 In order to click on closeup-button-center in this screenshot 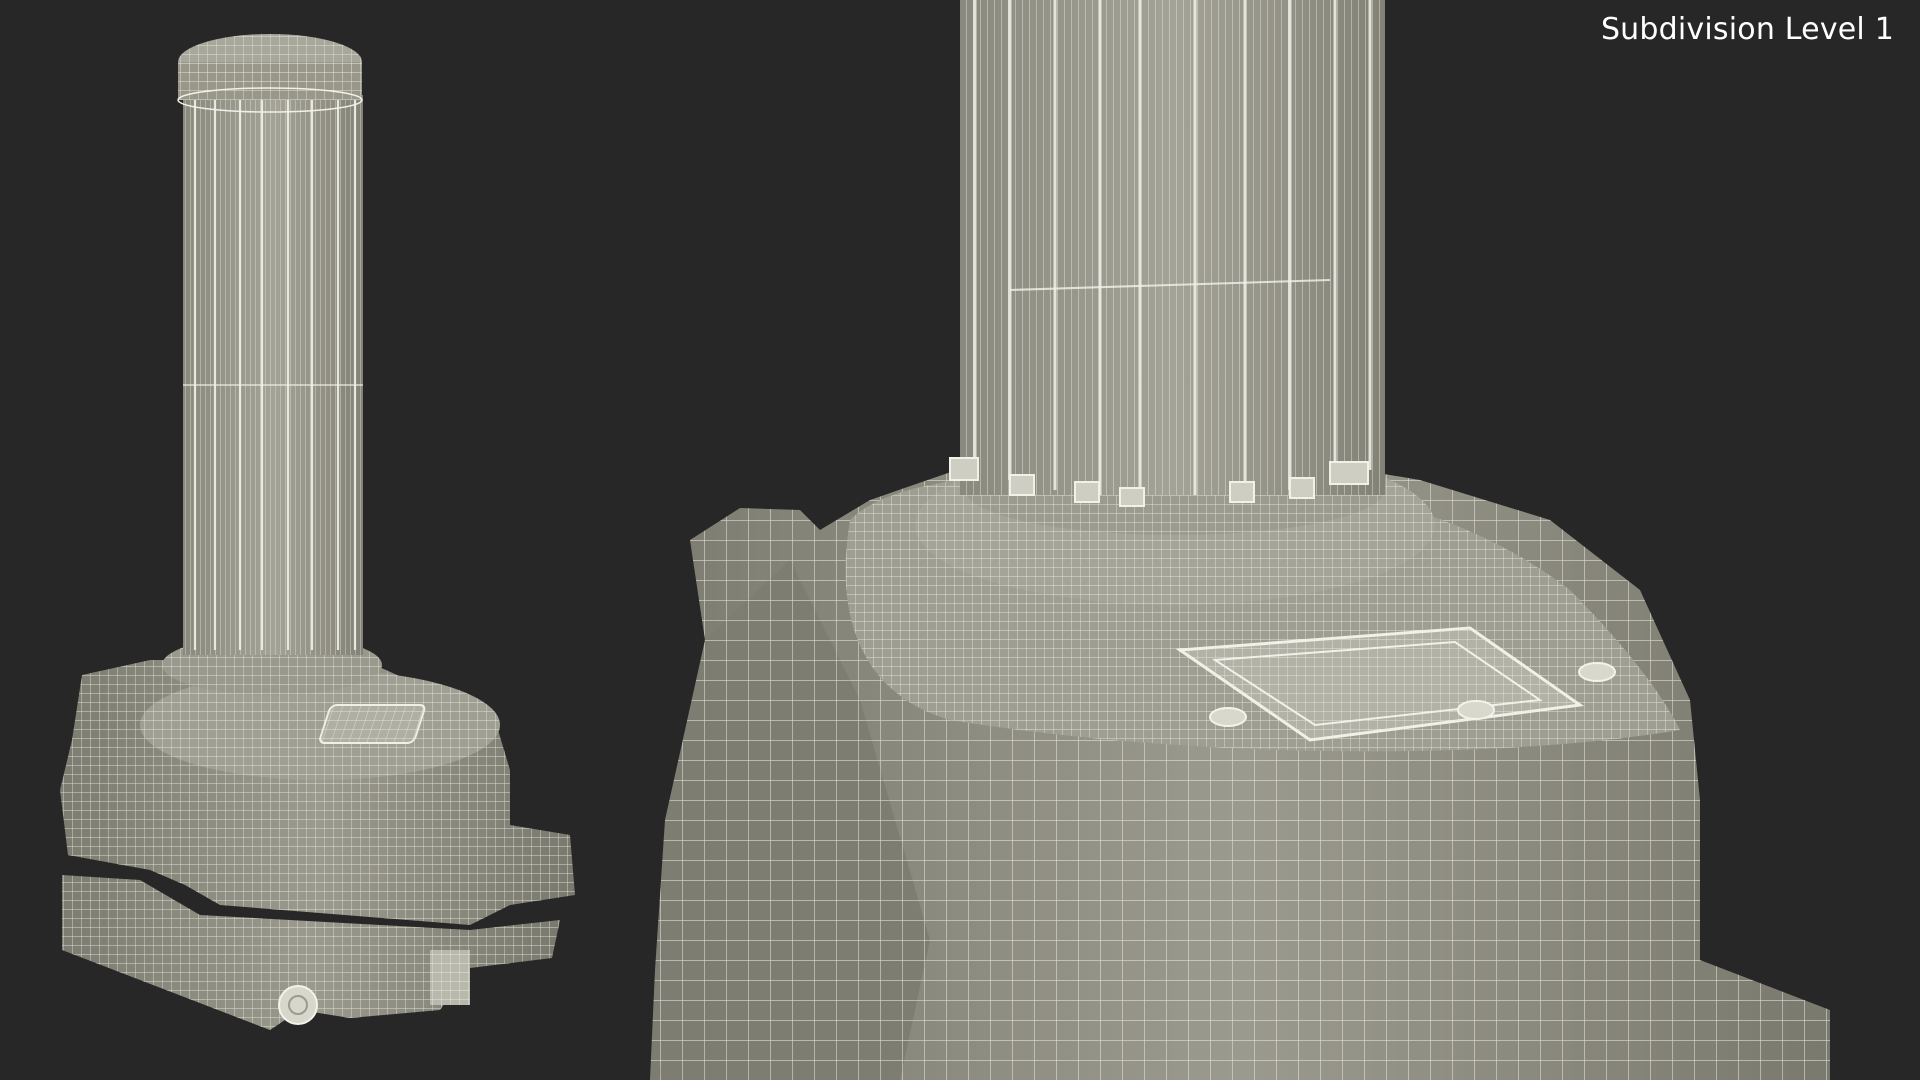, I will do `click(1476, 710)`.